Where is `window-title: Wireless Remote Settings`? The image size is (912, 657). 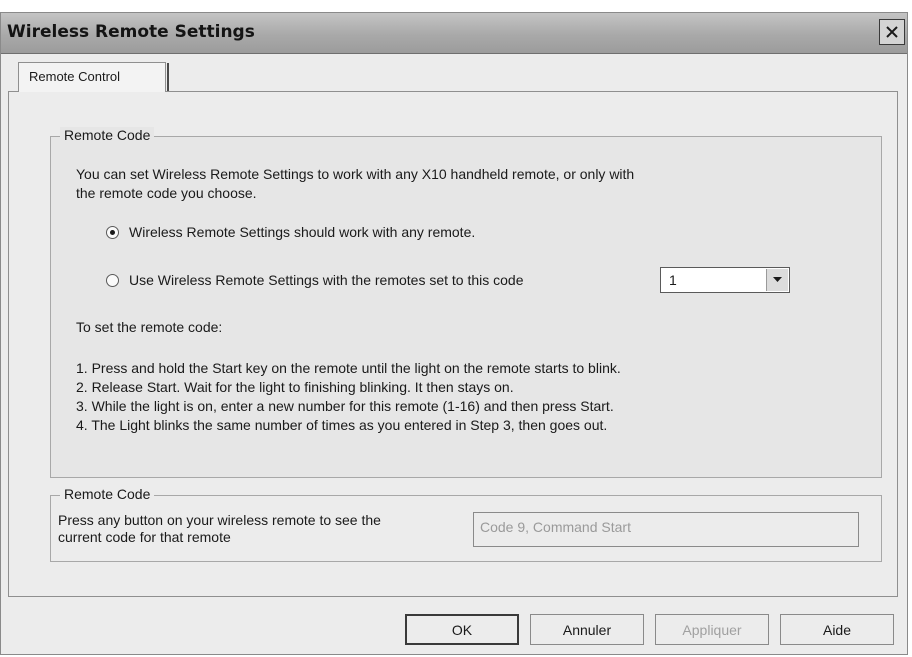
window-title: Wireless Remote Settings is located at coordinates (131, 32).